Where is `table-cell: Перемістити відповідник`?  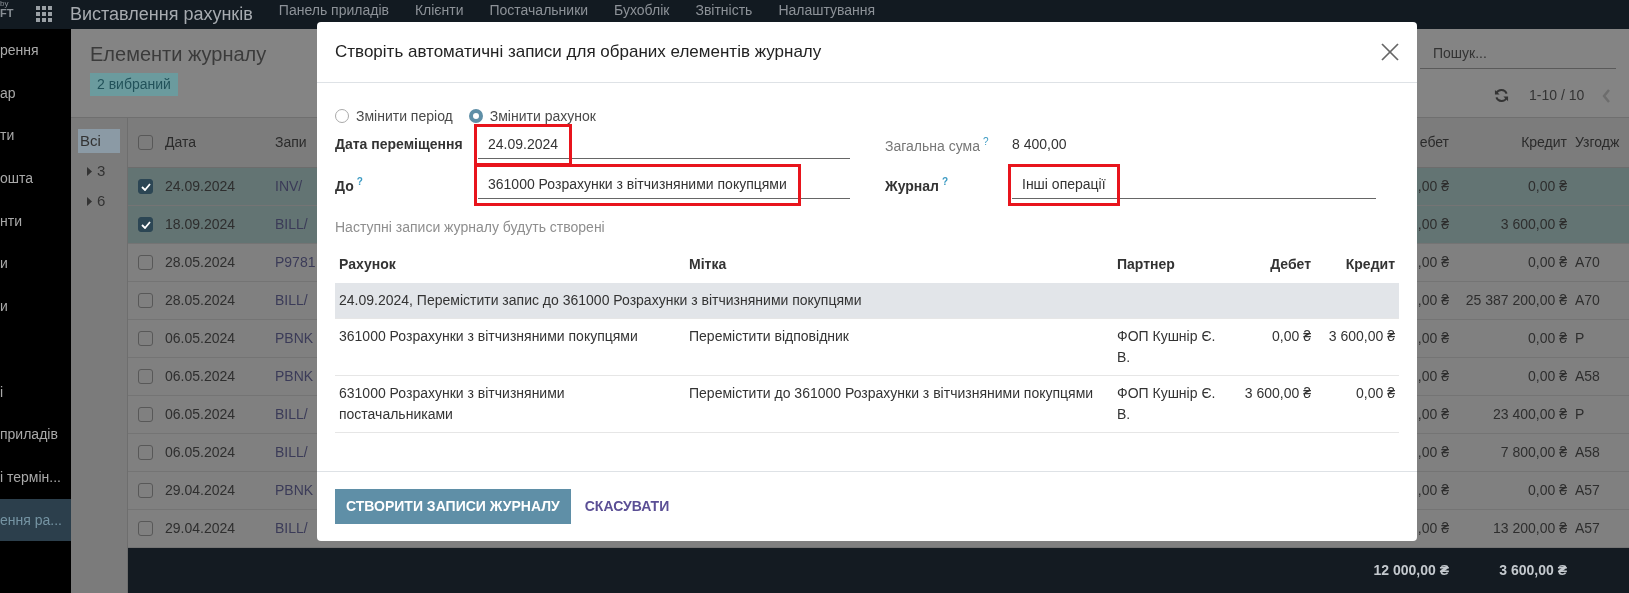 table-cell: Перемістити відповідник is located at coordinates (899, 346).